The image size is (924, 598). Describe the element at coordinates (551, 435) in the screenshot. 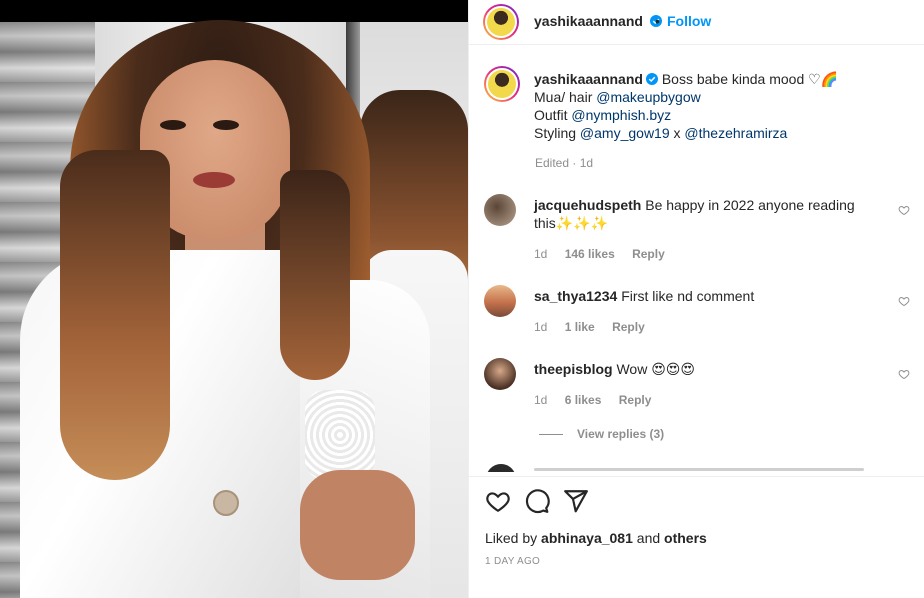

I see `reply-line` at that location.